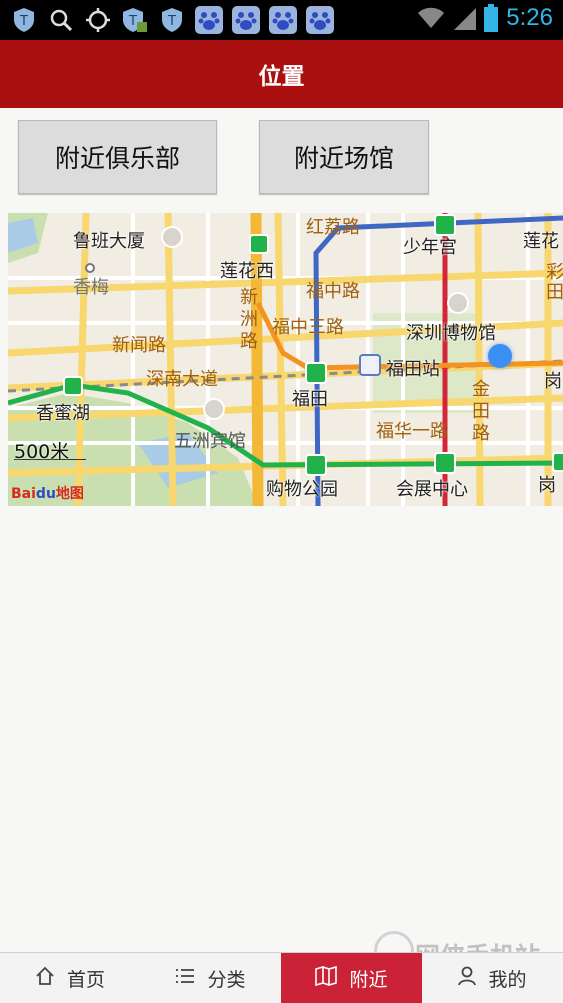 The image size is (563, 1003). I want to click on nav-label: 分类, so click(226, 979).